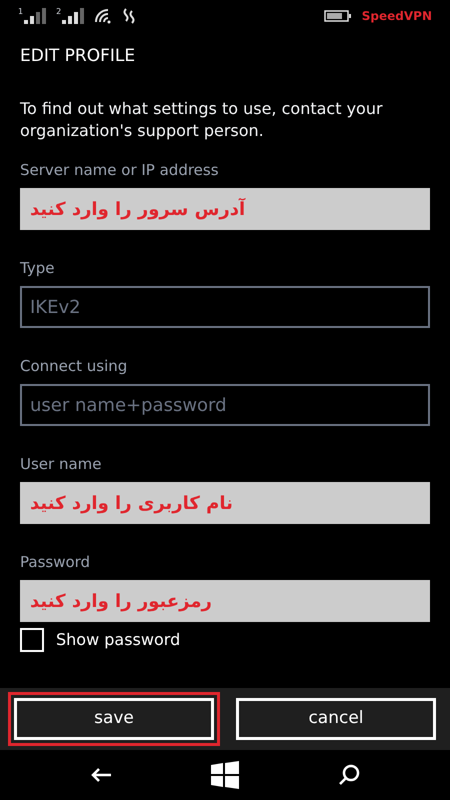 The width and height of the screenshot is (450, 800). What do you see at coordinates (129, 16) in the screenshot?
I see `wave-icon` at bounding box center [129, 16].